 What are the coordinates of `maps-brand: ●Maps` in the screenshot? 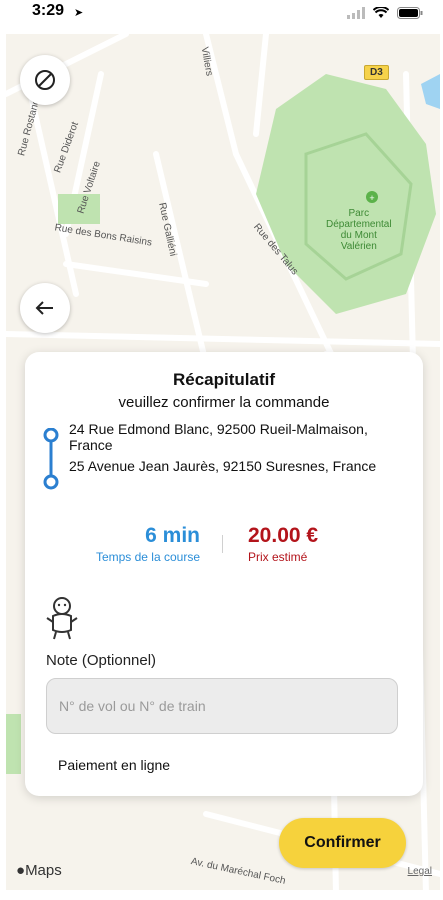 It's located at (39, 870).